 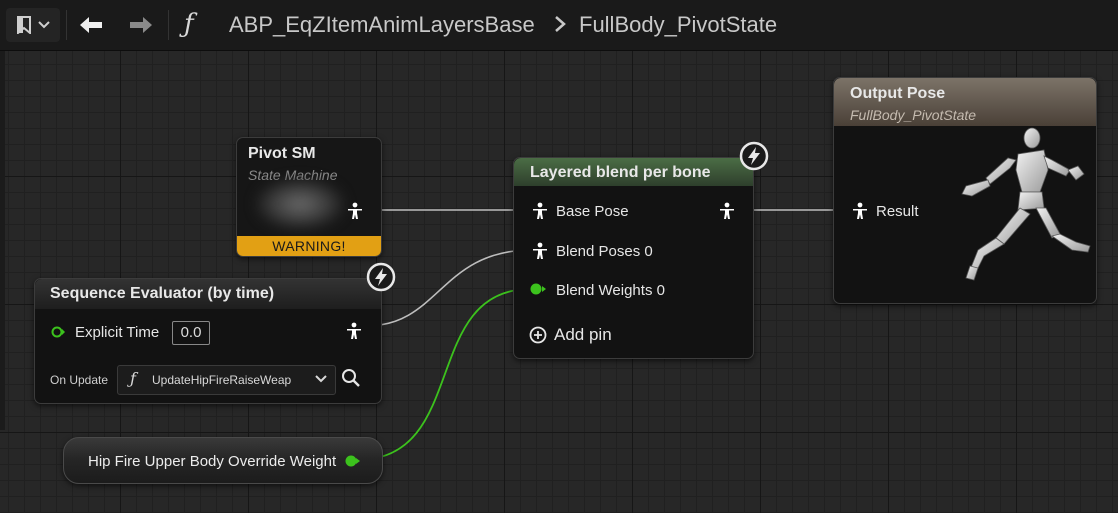 What do you see at coordinates (620, 172) in the screenshot?
I see `node-title: Layered blend per bone` at bounding box center [620, 172].